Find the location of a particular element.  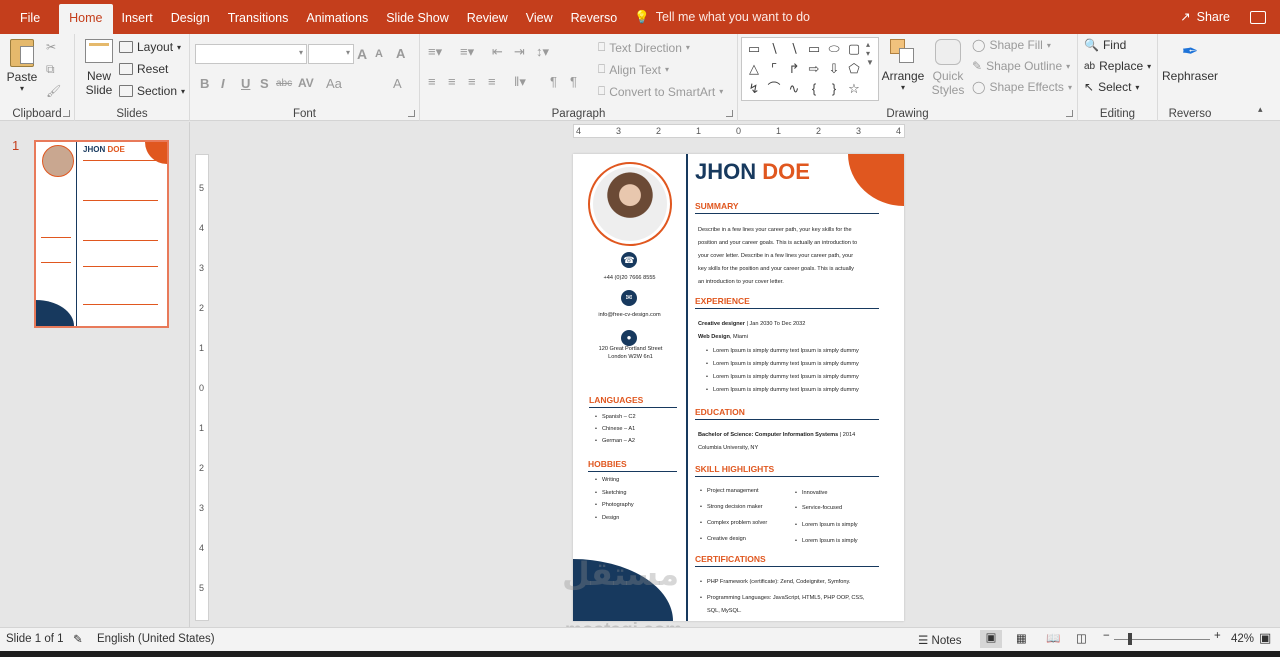

align-left-icon: ≡ is located at coordinates (432, 81).